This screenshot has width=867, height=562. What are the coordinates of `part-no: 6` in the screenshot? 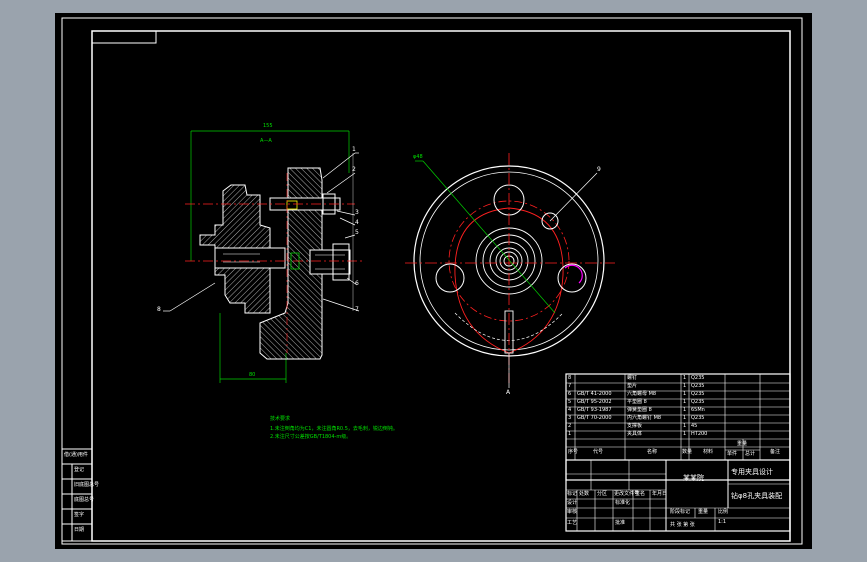 It's located at (570, 394).